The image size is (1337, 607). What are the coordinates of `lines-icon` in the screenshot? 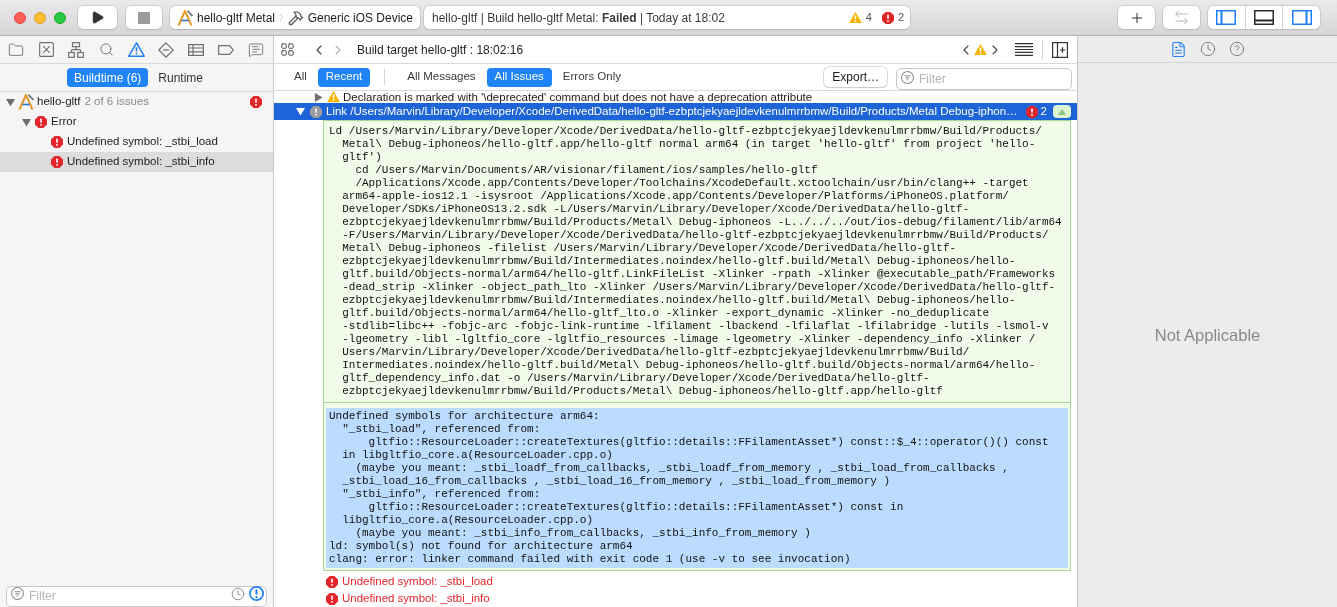 It's located at (1024, 49).